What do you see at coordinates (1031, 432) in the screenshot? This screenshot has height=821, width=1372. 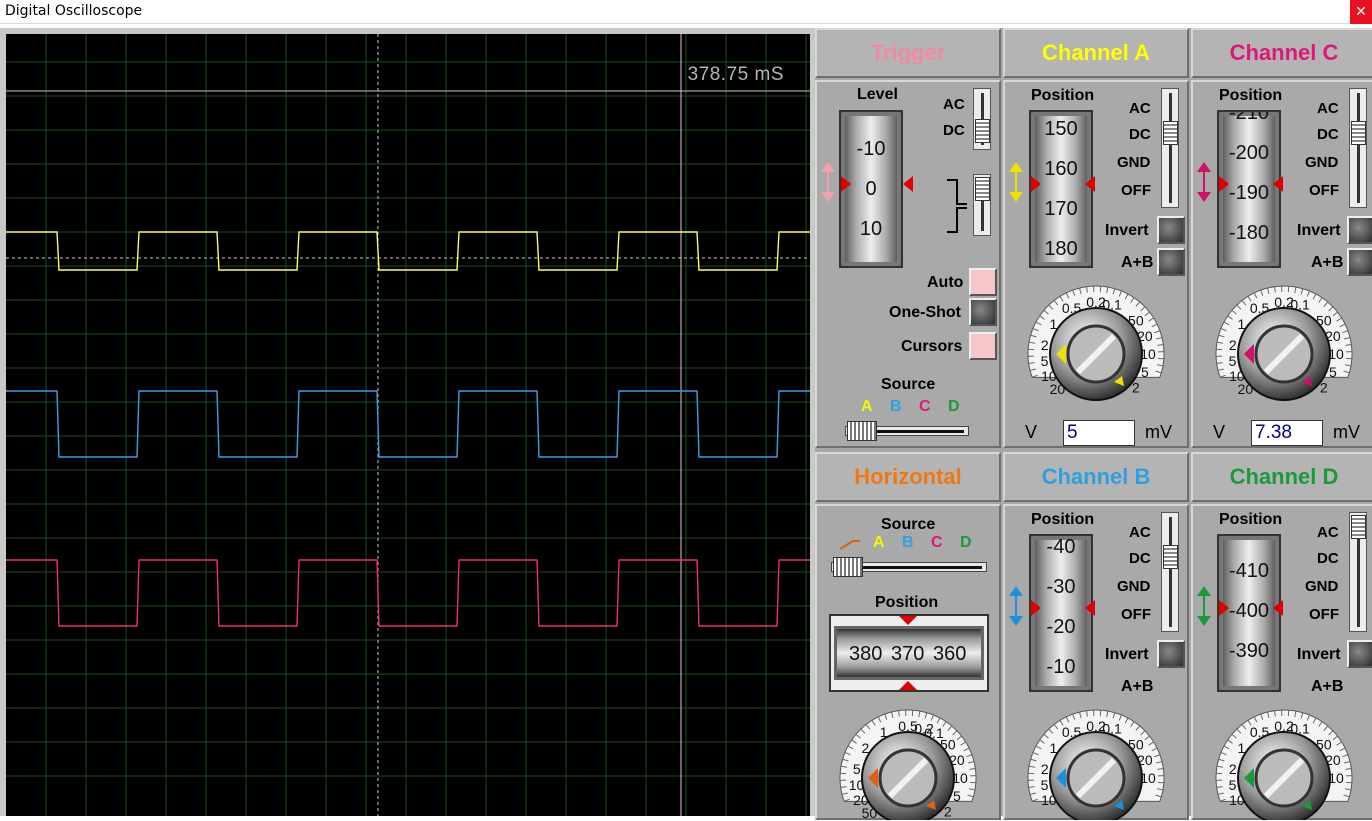 I see `channel-a-unit-v: V` at bounding box center [1031, 432].